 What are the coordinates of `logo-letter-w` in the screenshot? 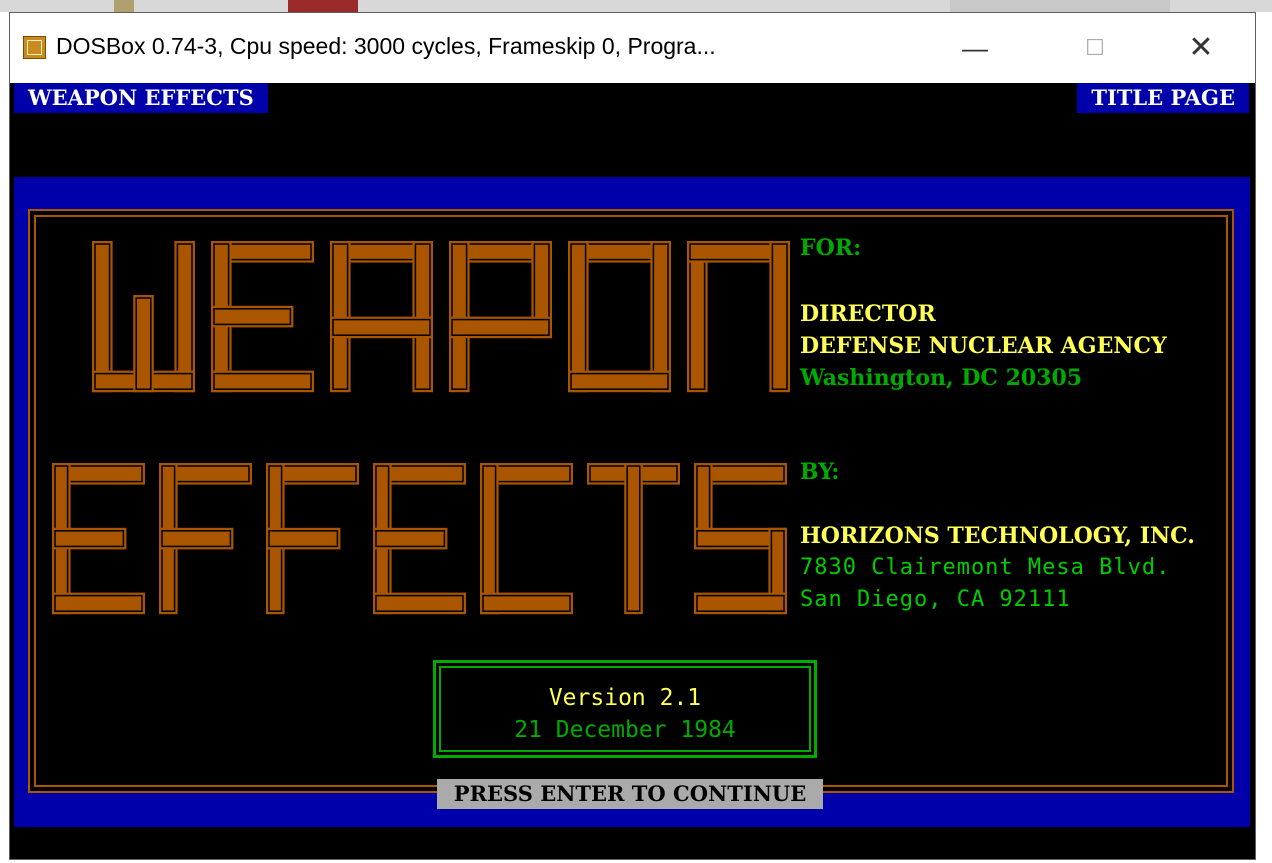 It's located at (143, 317).